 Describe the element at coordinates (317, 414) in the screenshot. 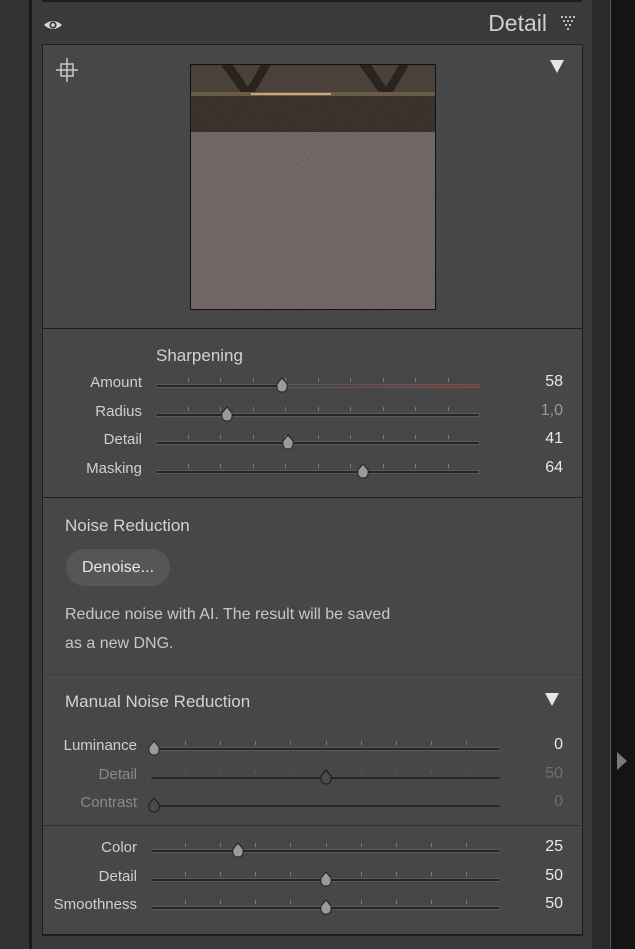

I see `slider-track-radius` at that location.